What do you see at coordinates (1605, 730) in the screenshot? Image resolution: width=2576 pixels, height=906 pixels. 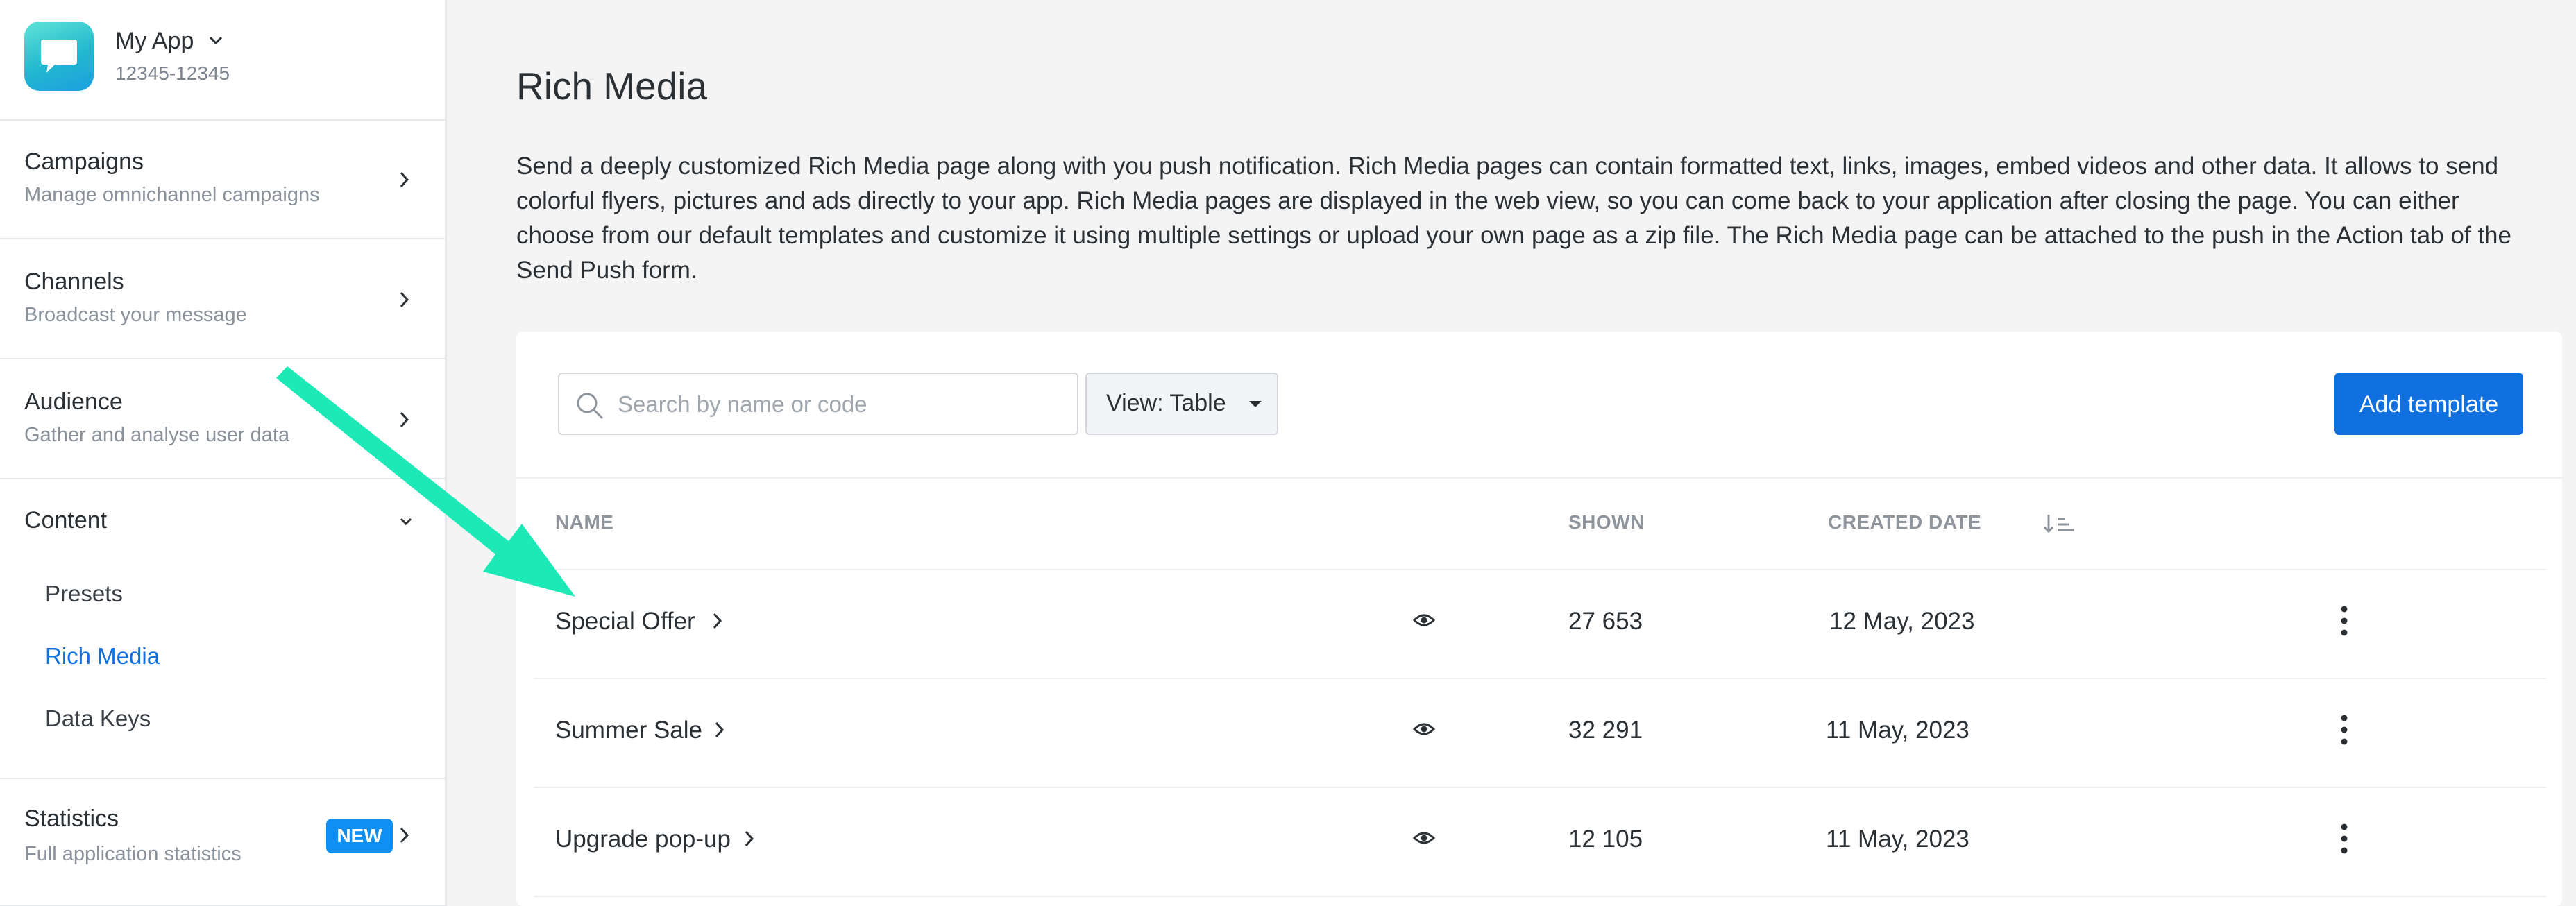 I see `shown-count: 32 291` at bounding box center [1605, 730].